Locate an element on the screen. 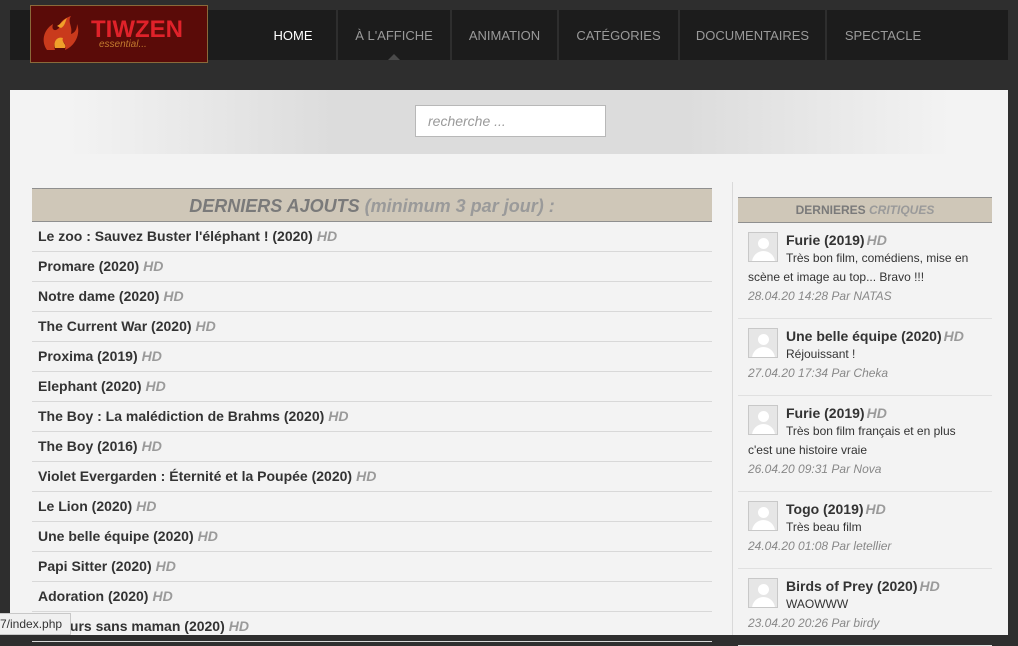  review-movie-title: Une belle équipe (2020) is located at coordinates (864, 336).